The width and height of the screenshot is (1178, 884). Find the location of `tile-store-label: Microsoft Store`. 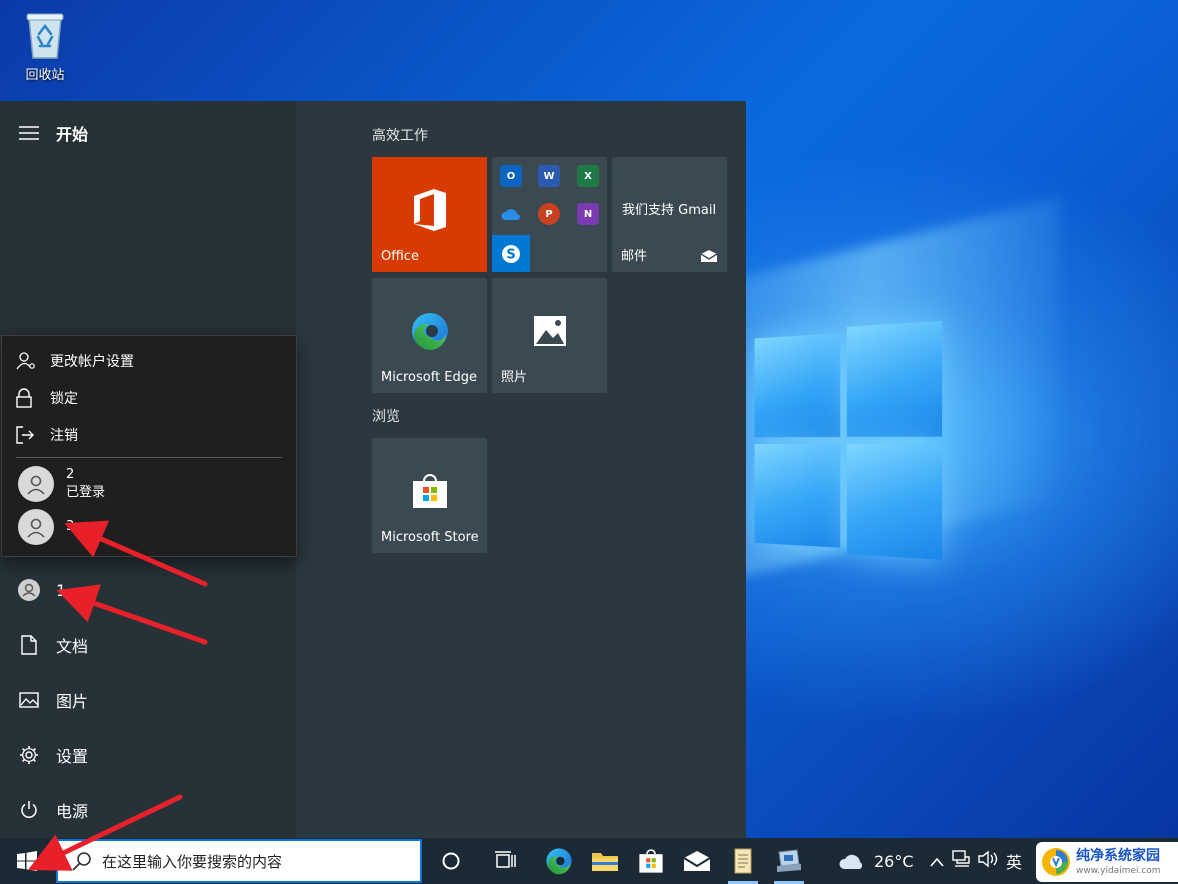

tile-store-label: Microsoft Store is located at coordinates (430, 537).